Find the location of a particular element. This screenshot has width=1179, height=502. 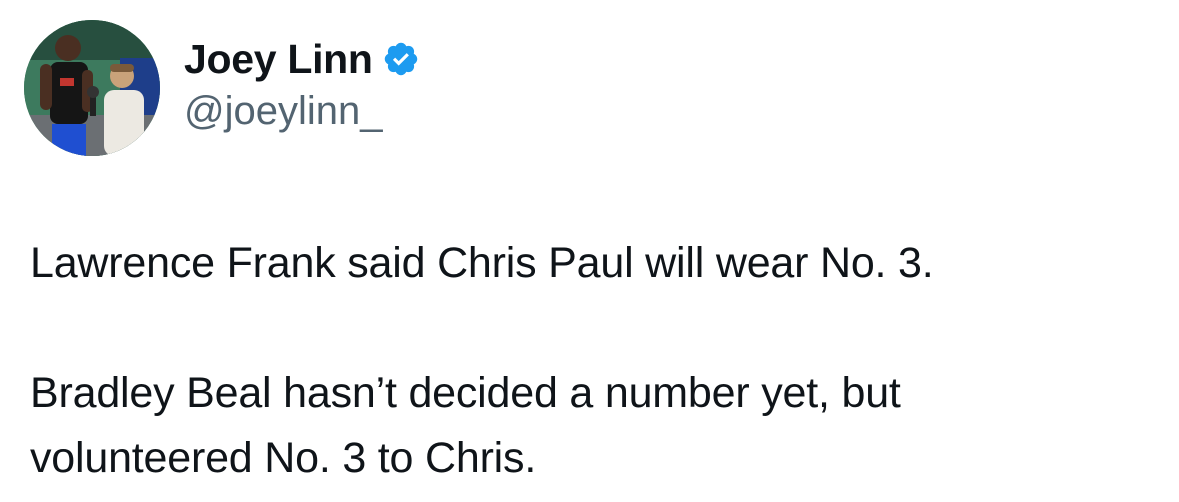

verified-badge-shape is located at coordinates (400, 59).